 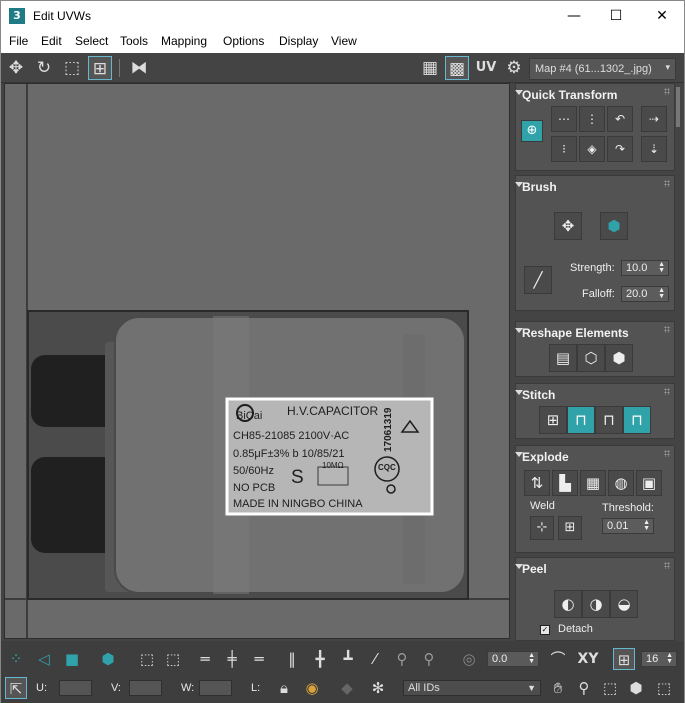 What do you see at coordinates (532, 131) in the screenshot?
I see `align-to-edge-icon: ⊕` at bounding box center [532, 131].